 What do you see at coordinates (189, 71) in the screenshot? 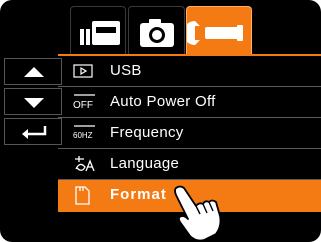
I see `menu-item-usb: USB` at bounding box center [189, 71].